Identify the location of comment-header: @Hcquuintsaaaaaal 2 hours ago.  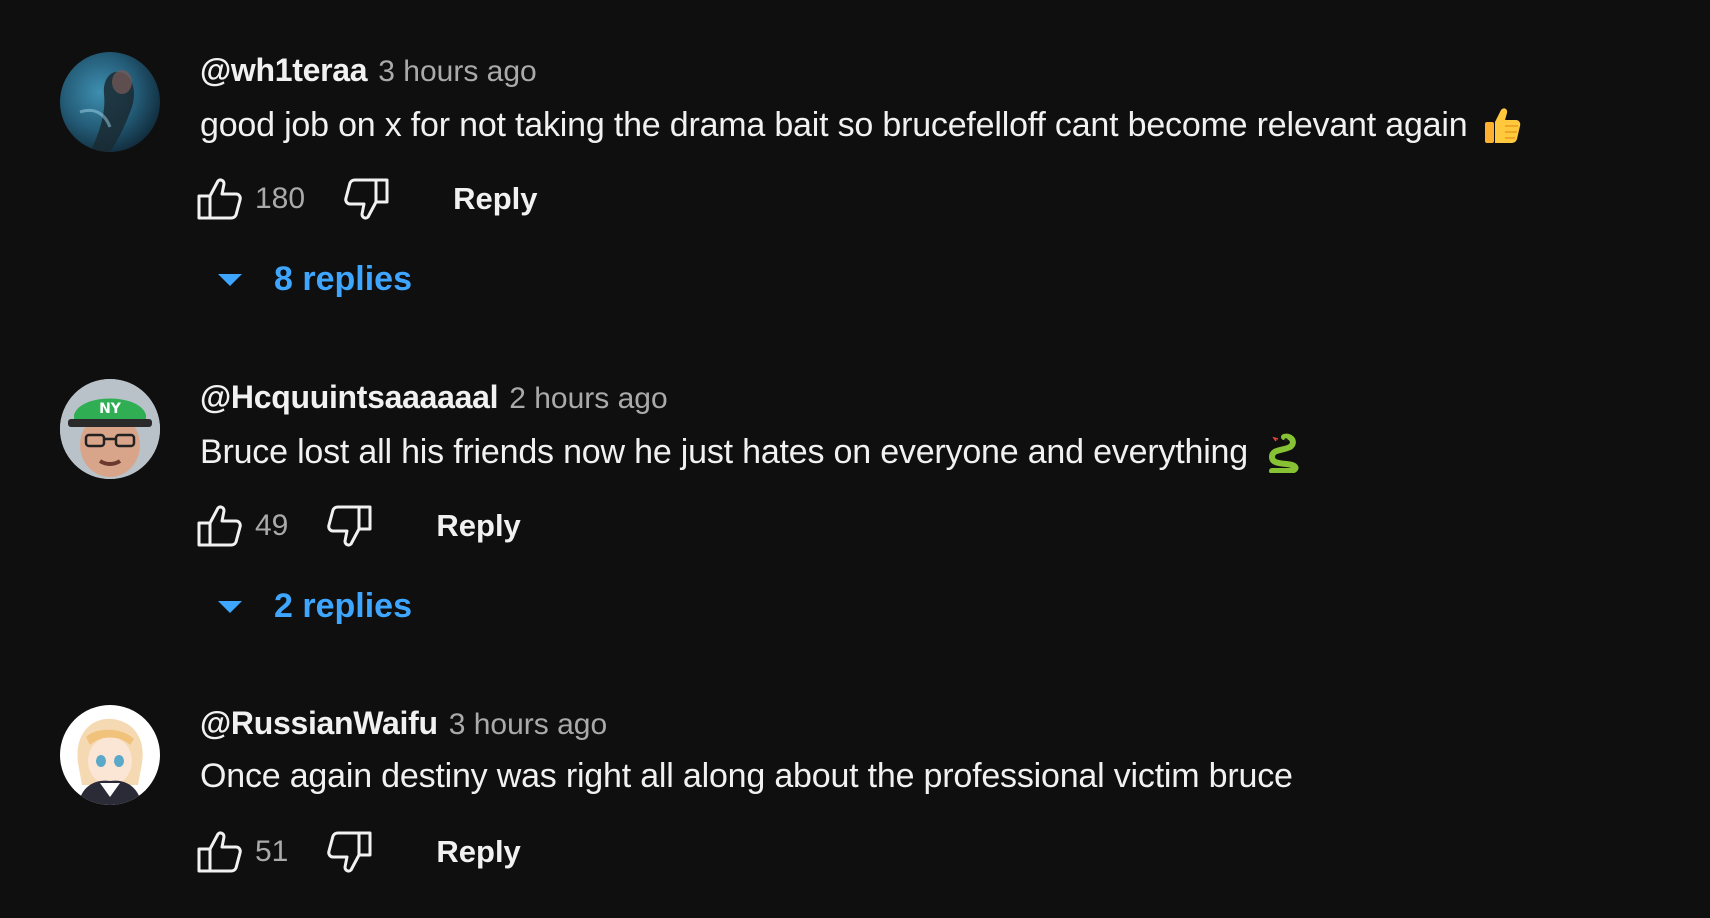
(434, 399).